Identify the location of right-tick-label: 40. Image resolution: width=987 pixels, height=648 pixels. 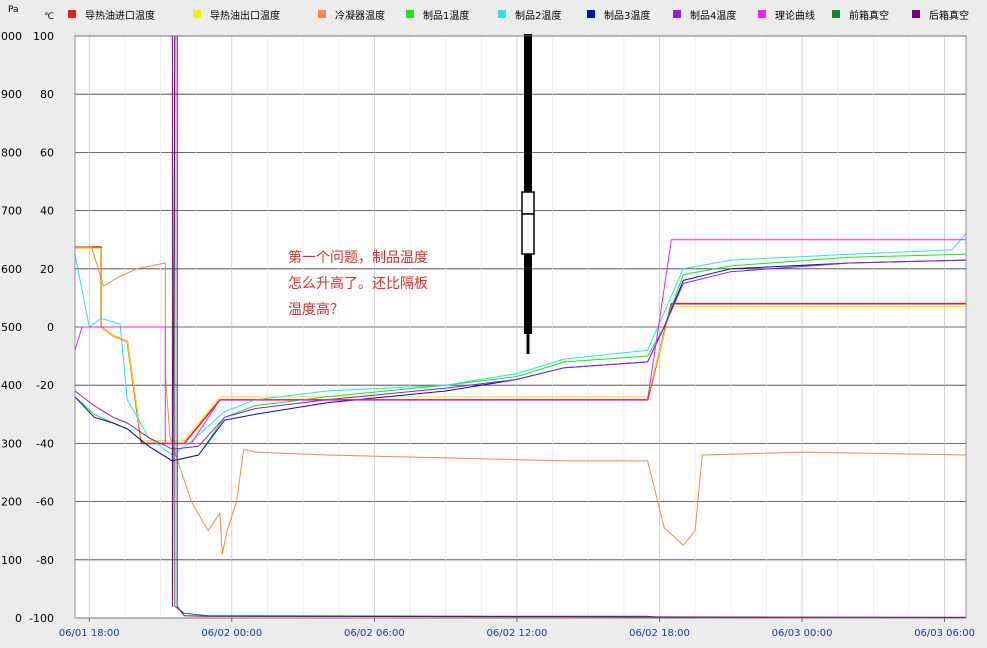
(47, 211).